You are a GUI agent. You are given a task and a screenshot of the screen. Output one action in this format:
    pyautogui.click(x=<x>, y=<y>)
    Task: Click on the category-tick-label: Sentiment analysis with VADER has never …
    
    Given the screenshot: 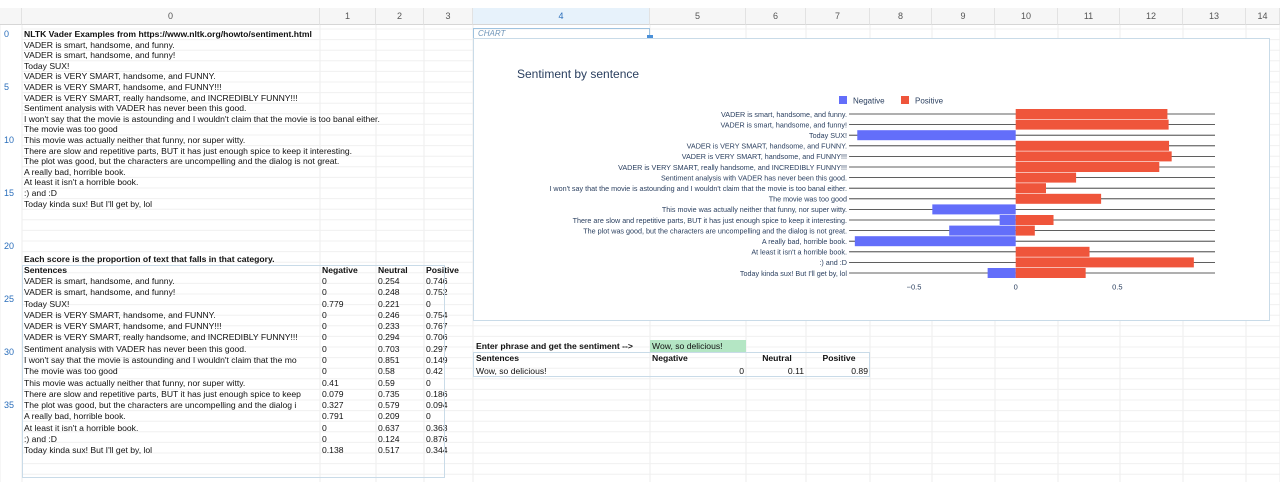 What is the action you would take?
    pyautogui.click(x=754, y=177)
    